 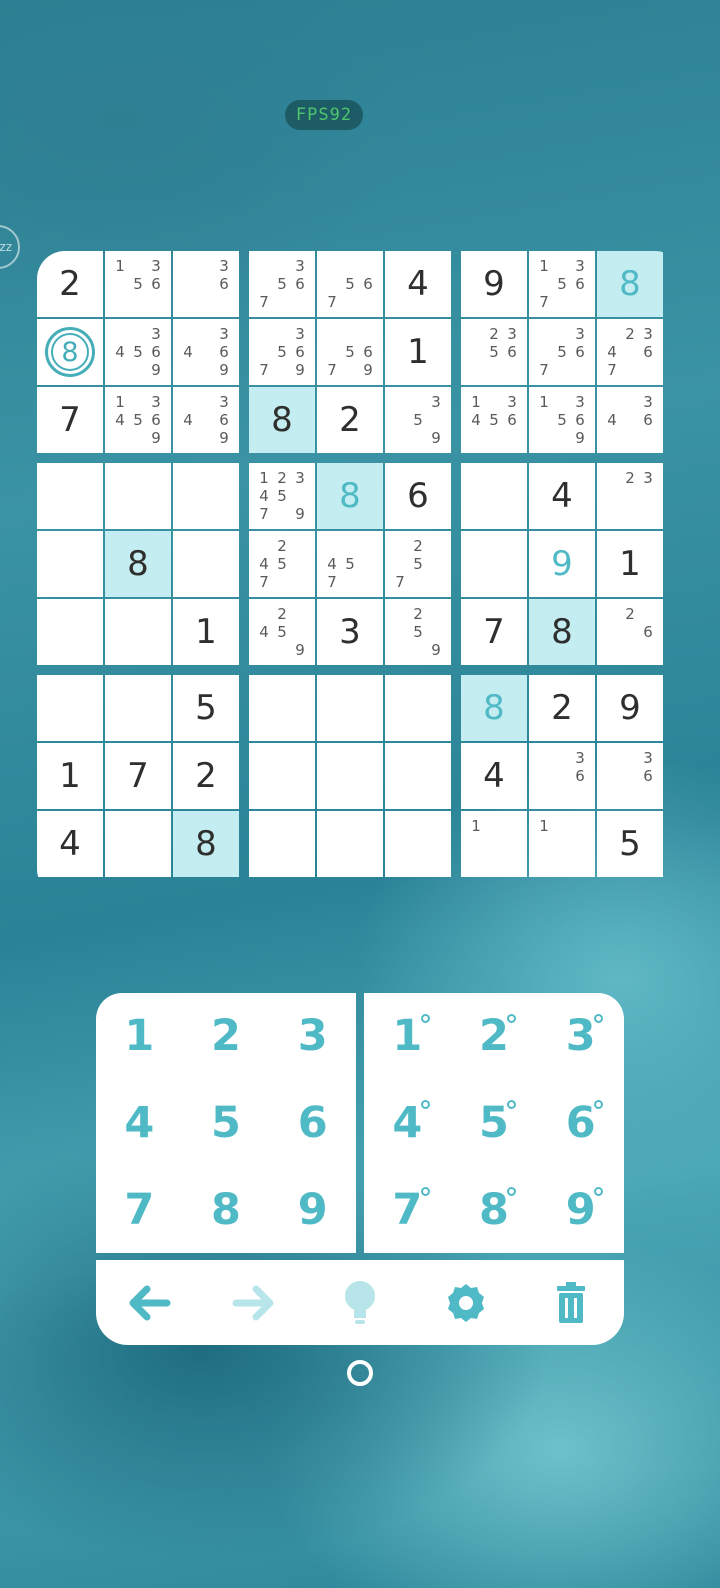 I want to click on number-key-3: 3, so click(x=312, y=1036).